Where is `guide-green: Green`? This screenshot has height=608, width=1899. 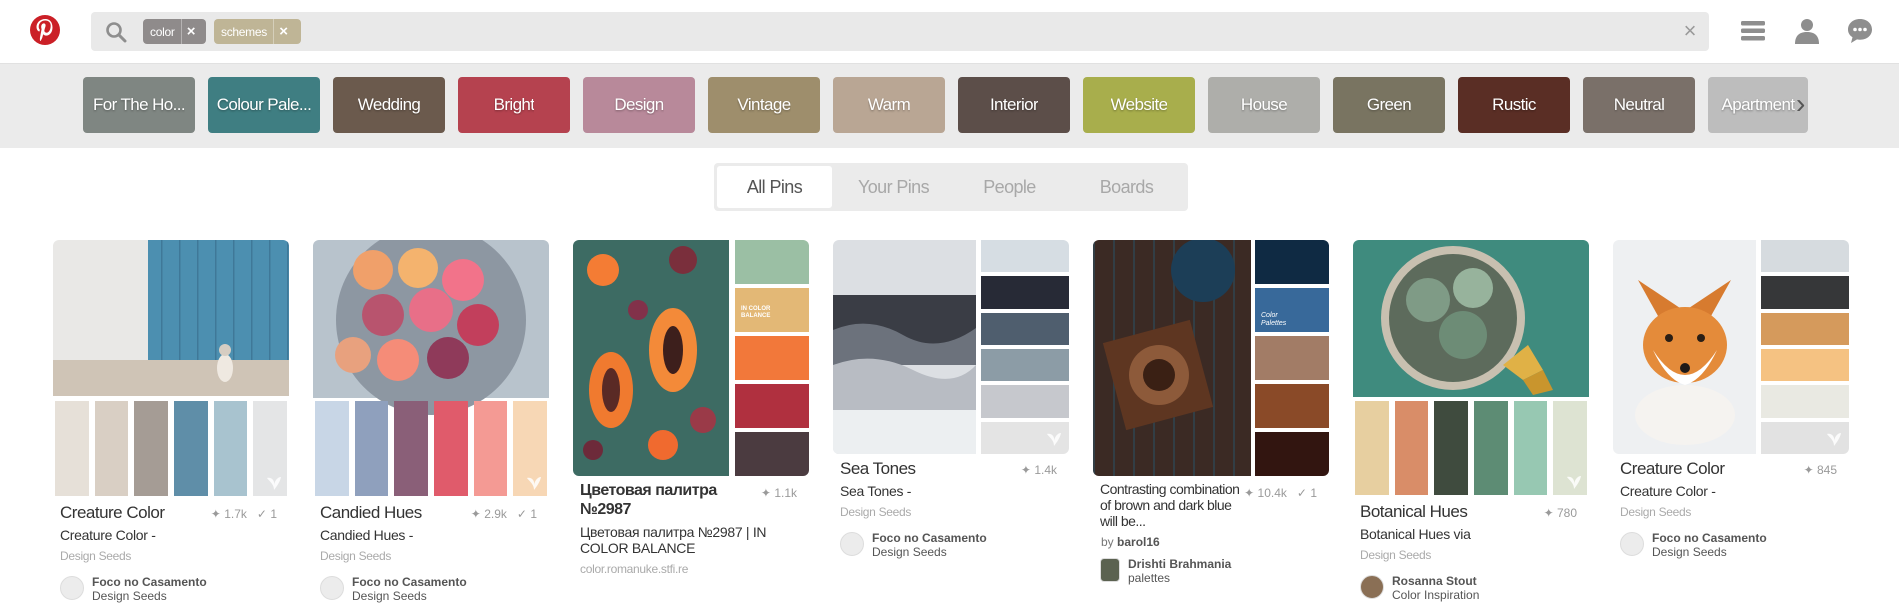
guide-green: Green is located at coordinates (1389, 105).